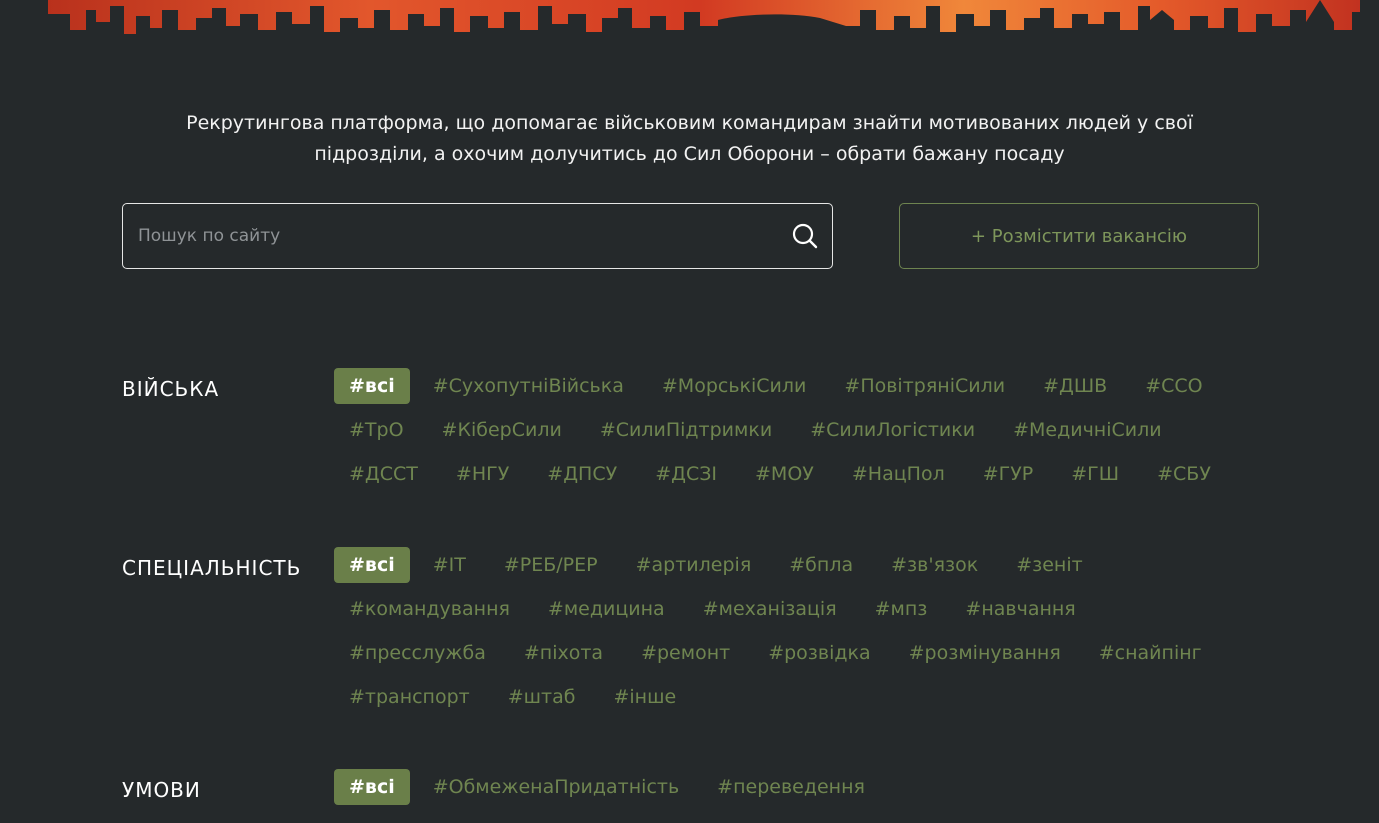 The height and width of the screenshot is (823, 1379). I want to click on filter-tag: #СилиЛогістики, so click(892, 430).